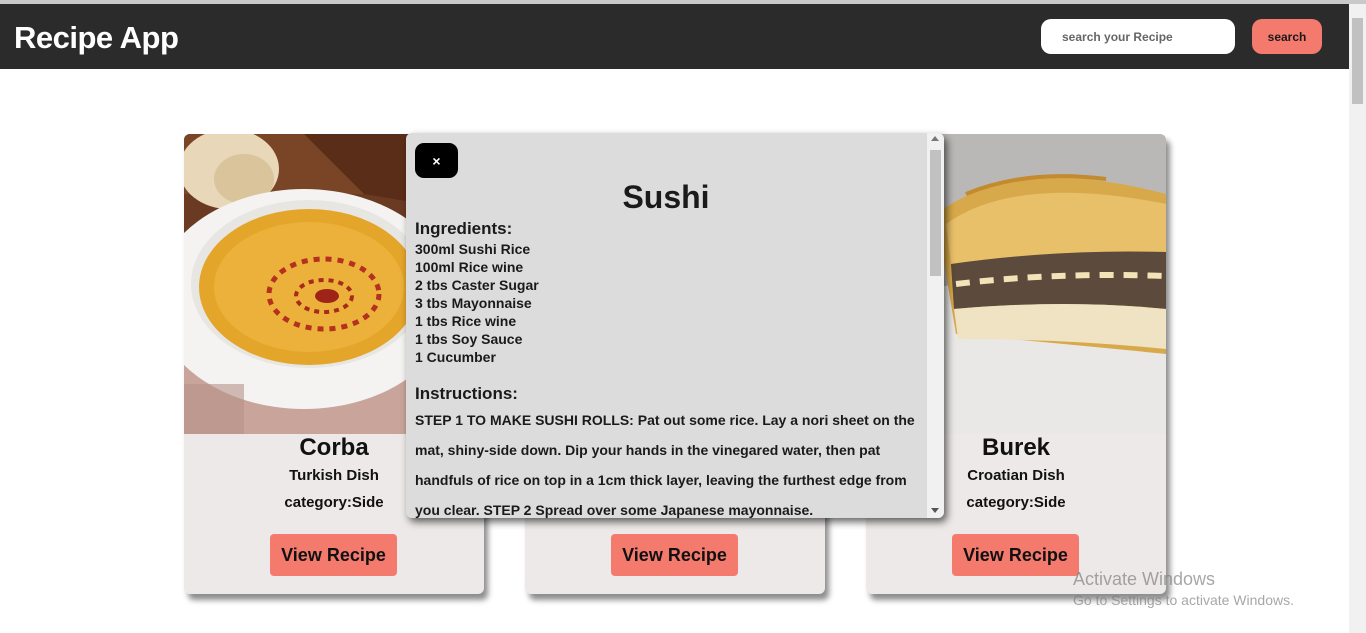  What do you see at coordinates (674, 555) in the screenshot?
I see `view-recipe-button-sushi: View Recipe` at bounding box center [674, 555].